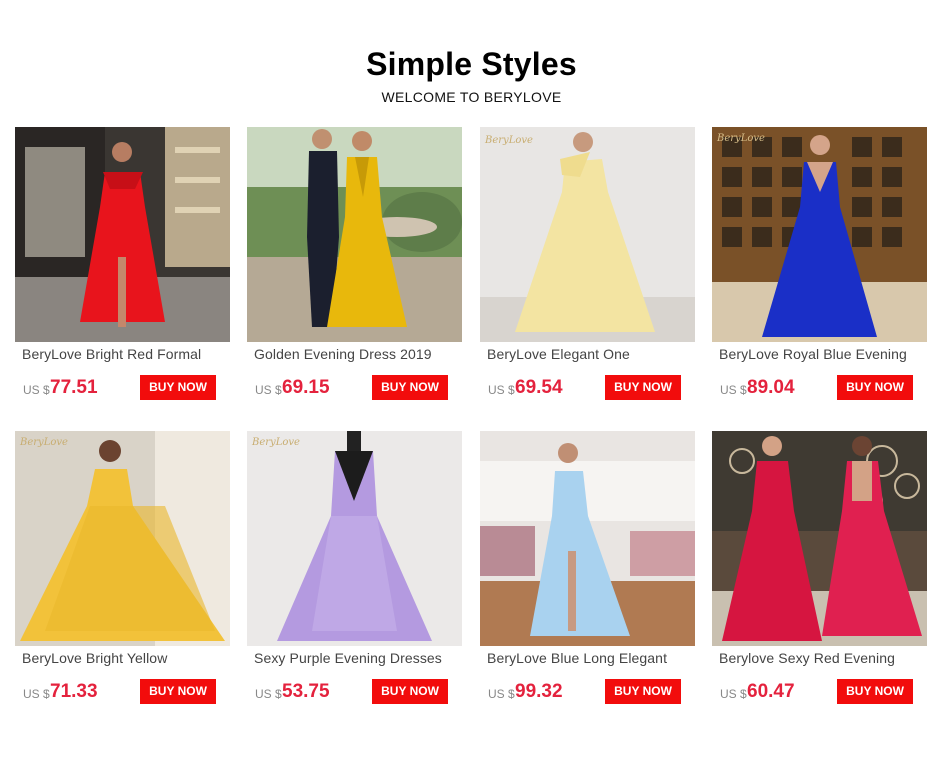  What do you see at coordinates (74, 387) in the screenshot?
I see `product-price: 77.51` at bounding box center [74, 387].